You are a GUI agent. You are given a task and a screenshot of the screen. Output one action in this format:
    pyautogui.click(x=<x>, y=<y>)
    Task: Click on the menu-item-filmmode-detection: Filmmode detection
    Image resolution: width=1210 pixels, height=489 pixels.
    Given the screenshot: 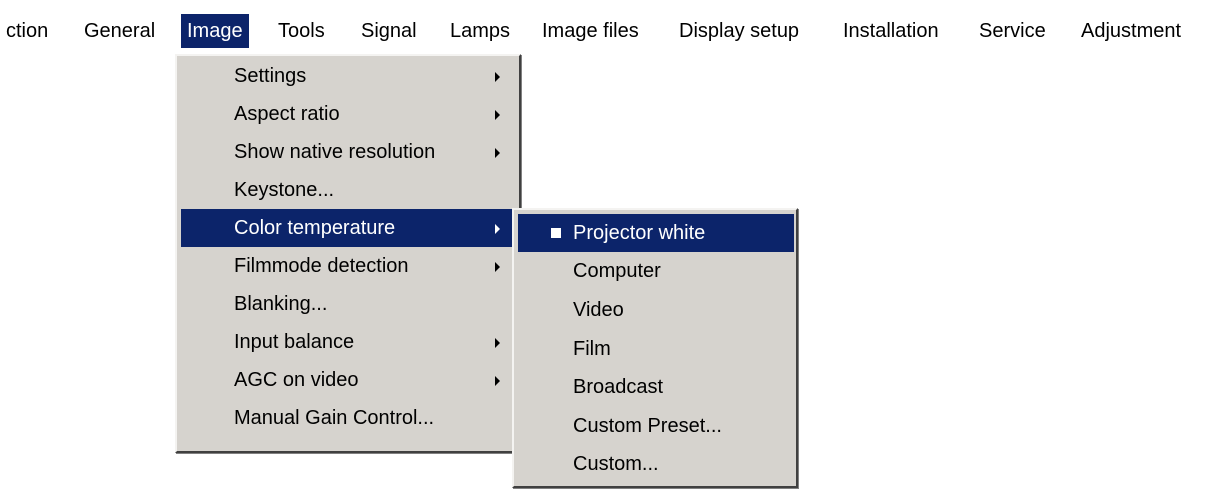 What is the action you would take?
    pyautogui.click(x=349, y=266)
    